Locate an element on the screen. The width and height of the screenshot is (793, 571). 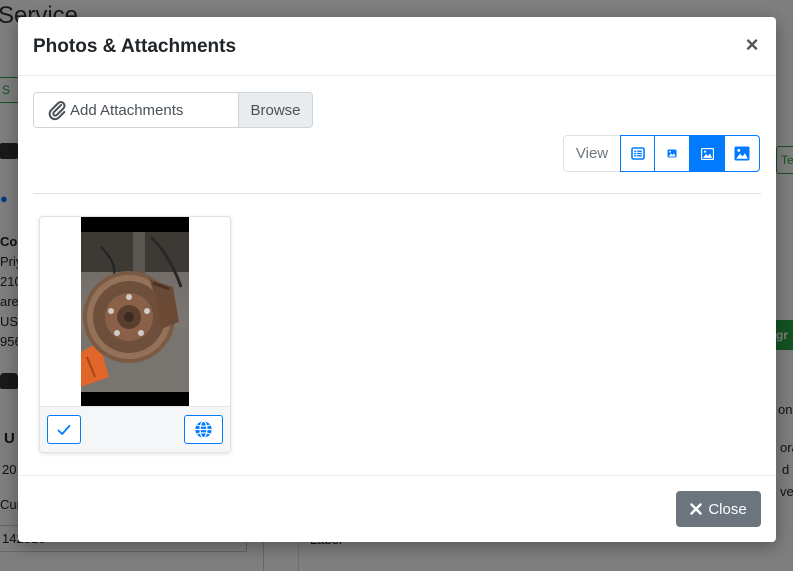
view-toggle-group: View is located at coordinates (661, 153).